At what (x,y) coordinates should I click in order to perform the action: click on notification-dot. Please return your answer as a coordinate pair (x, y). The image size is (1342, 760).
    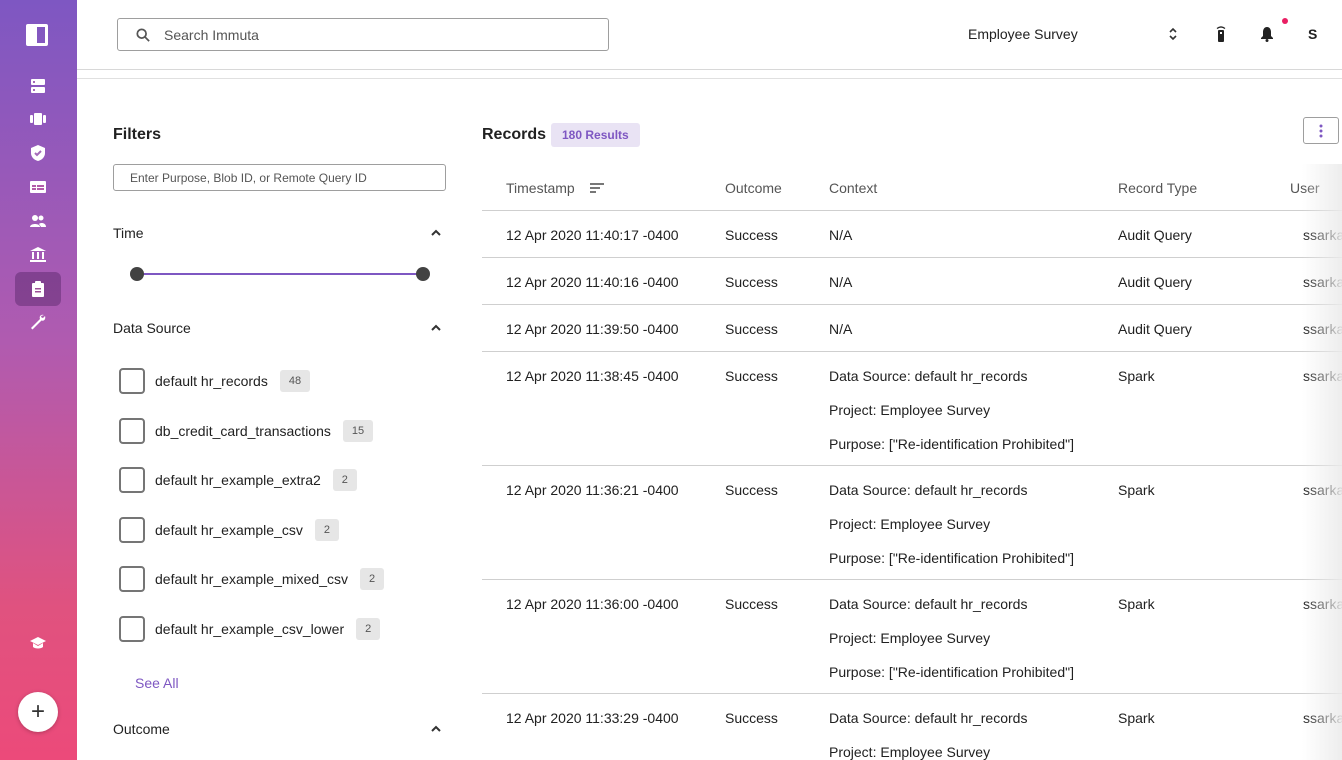
    Looking at the image, I should click on (1285, 21).